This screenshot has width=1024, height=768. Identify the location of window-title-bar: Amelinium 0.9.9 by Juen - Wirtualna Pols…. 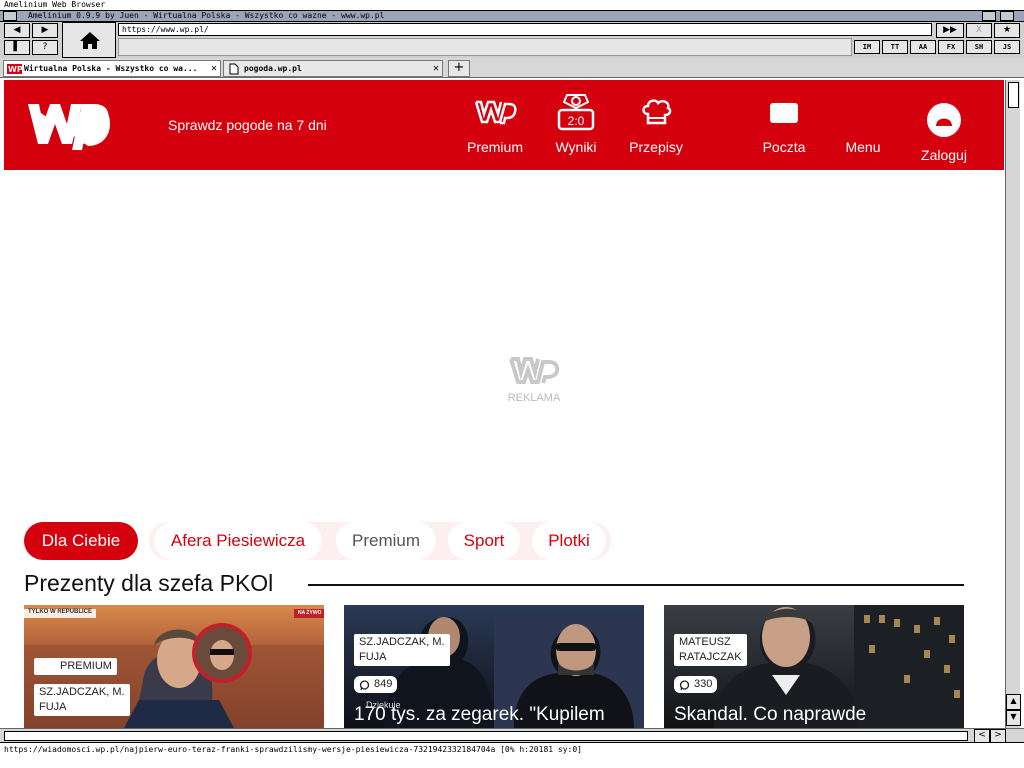
(512, 16).